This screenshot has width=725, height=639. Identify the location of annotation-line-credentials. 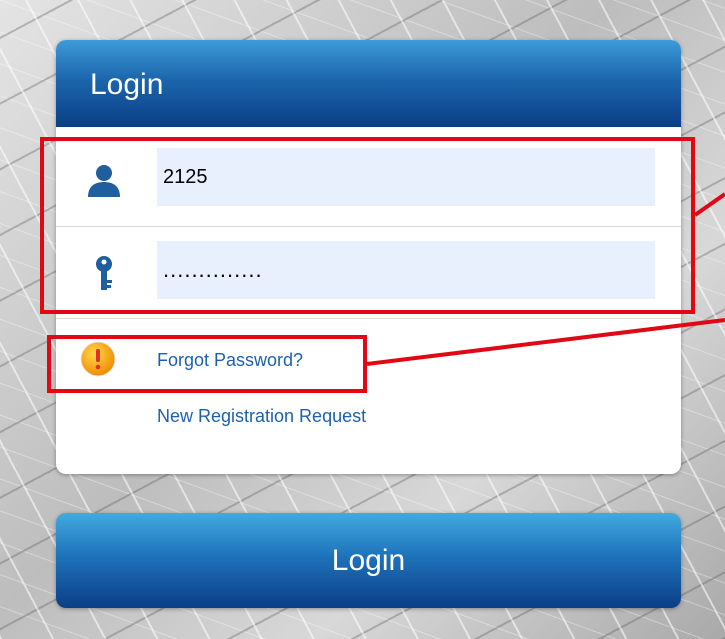
(709, 204).